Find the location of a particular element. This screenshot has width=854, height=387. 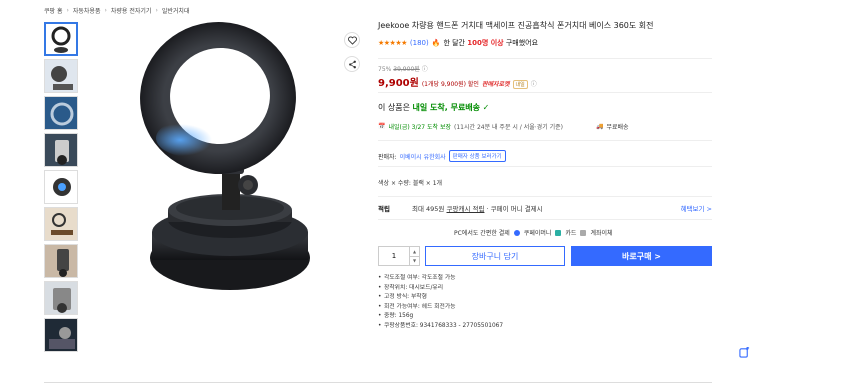

thumbnail-list is located at coordinates (62, 188).